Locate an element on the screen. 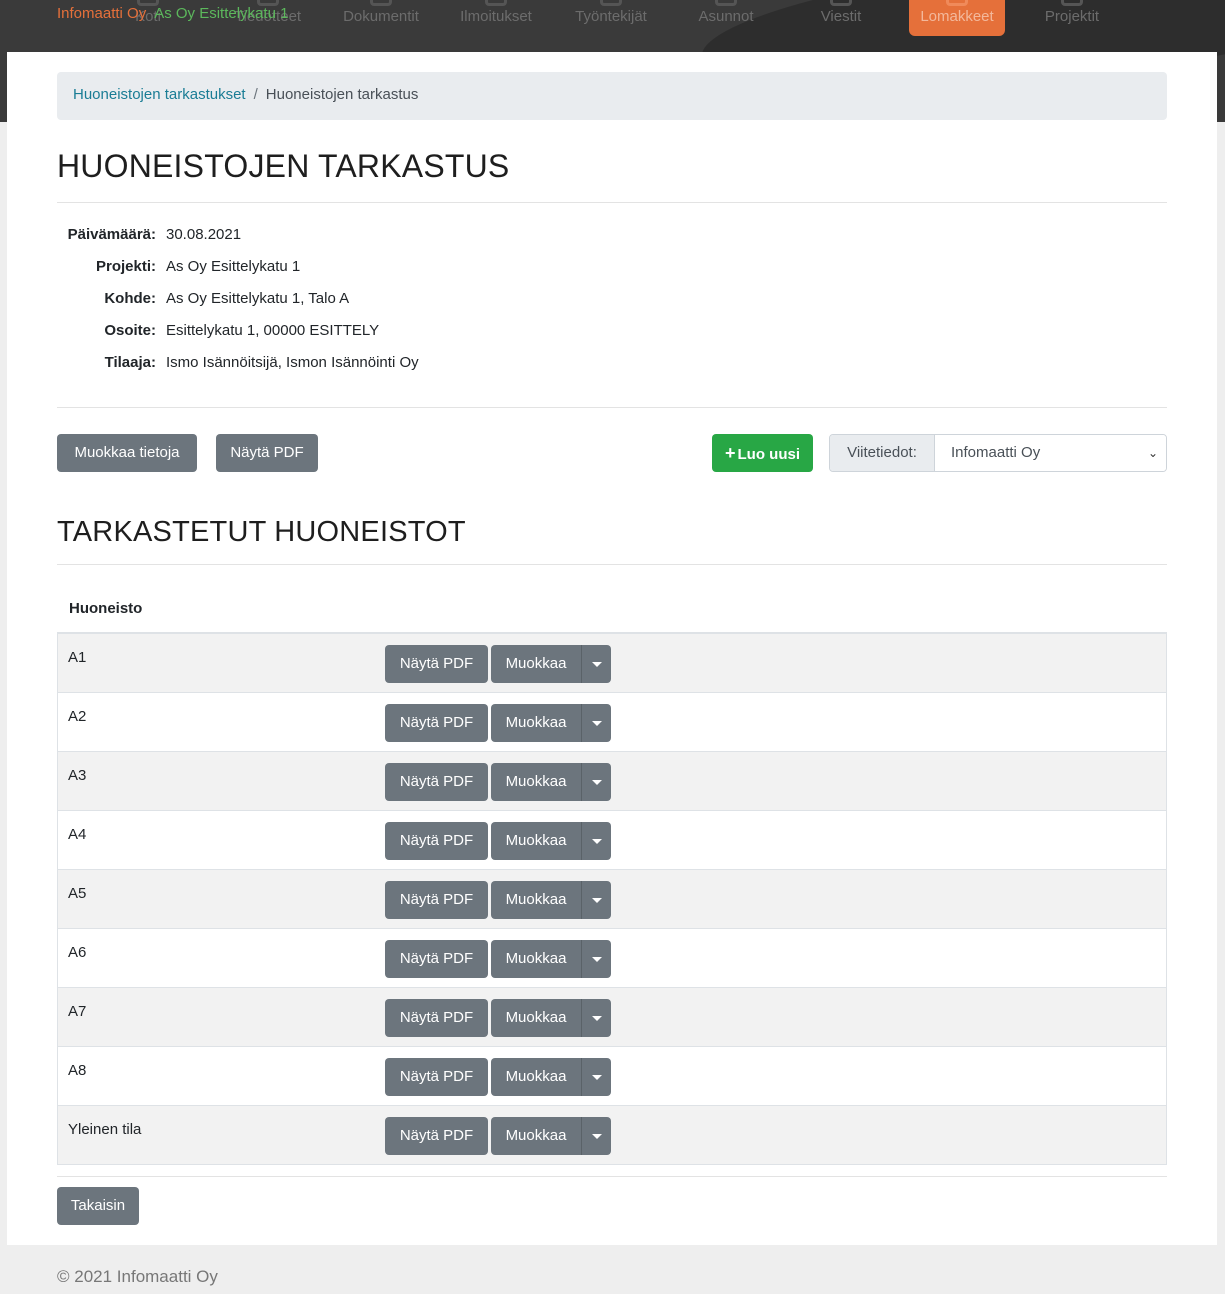 Image resolution: width=1225 pixels, height=1294 pixels. table-row: A2 Näytä PDF Muokkaa is located at coordinates (612, 722).